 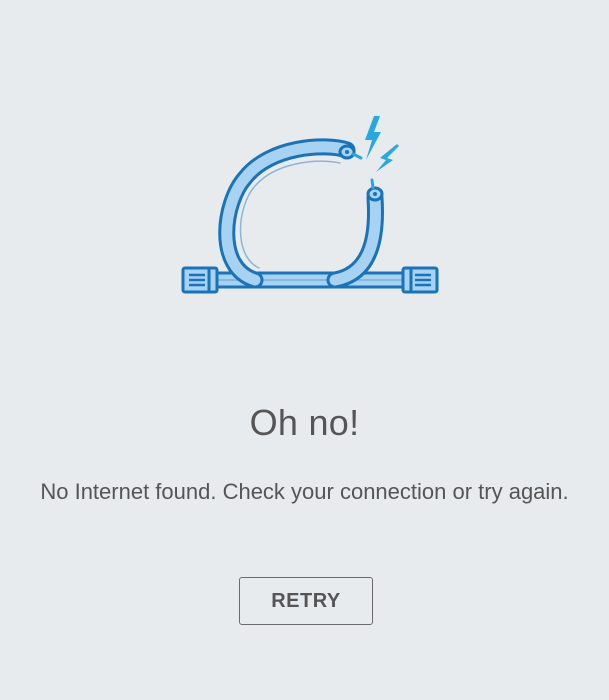 I want to click on page-title: Oh no!, so click(x=304, y=422).